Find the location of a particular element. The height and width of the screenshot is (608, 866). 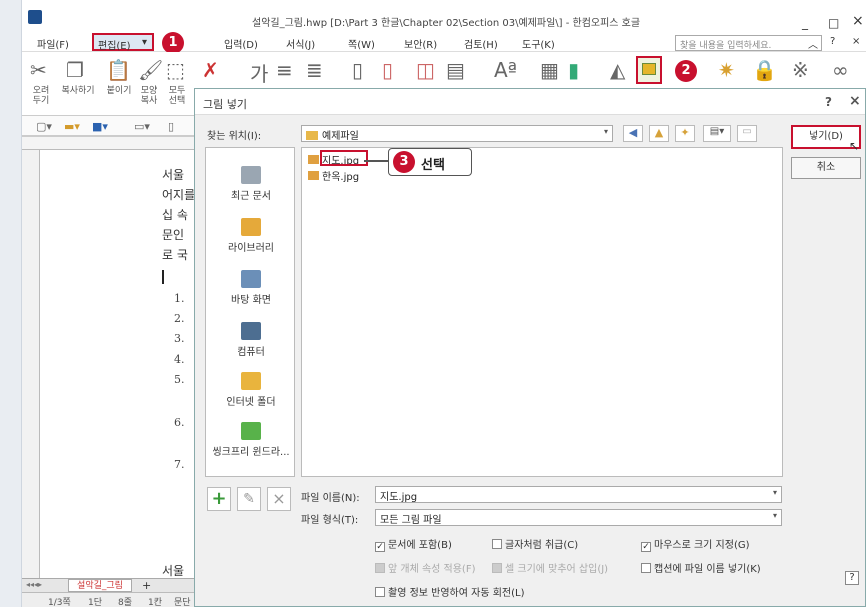

insert-picture-button is located at coordinates (649, 70).